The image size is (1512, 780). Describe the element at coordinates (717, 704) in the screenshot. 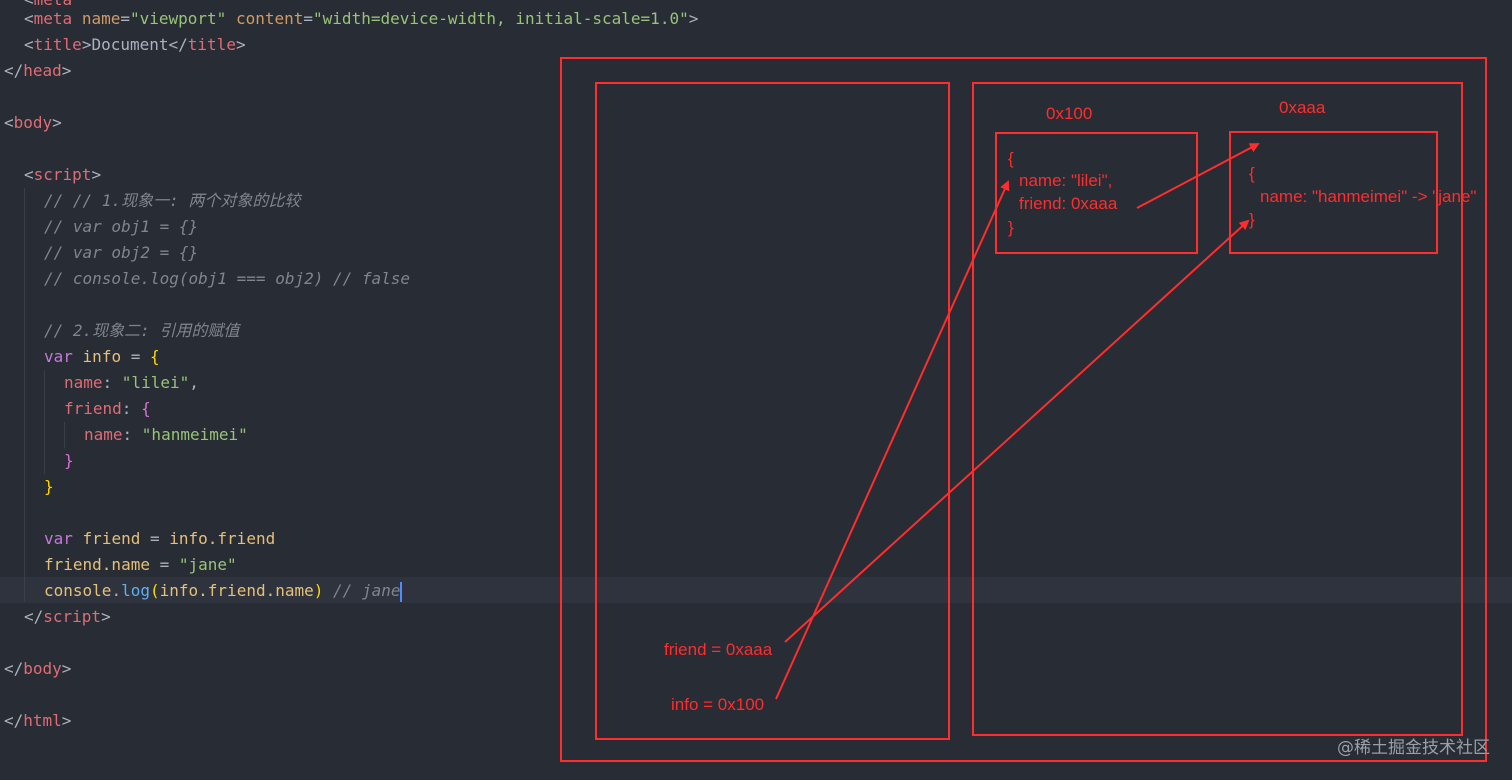

I see `stack-var-info: info = 0x100` at that location.